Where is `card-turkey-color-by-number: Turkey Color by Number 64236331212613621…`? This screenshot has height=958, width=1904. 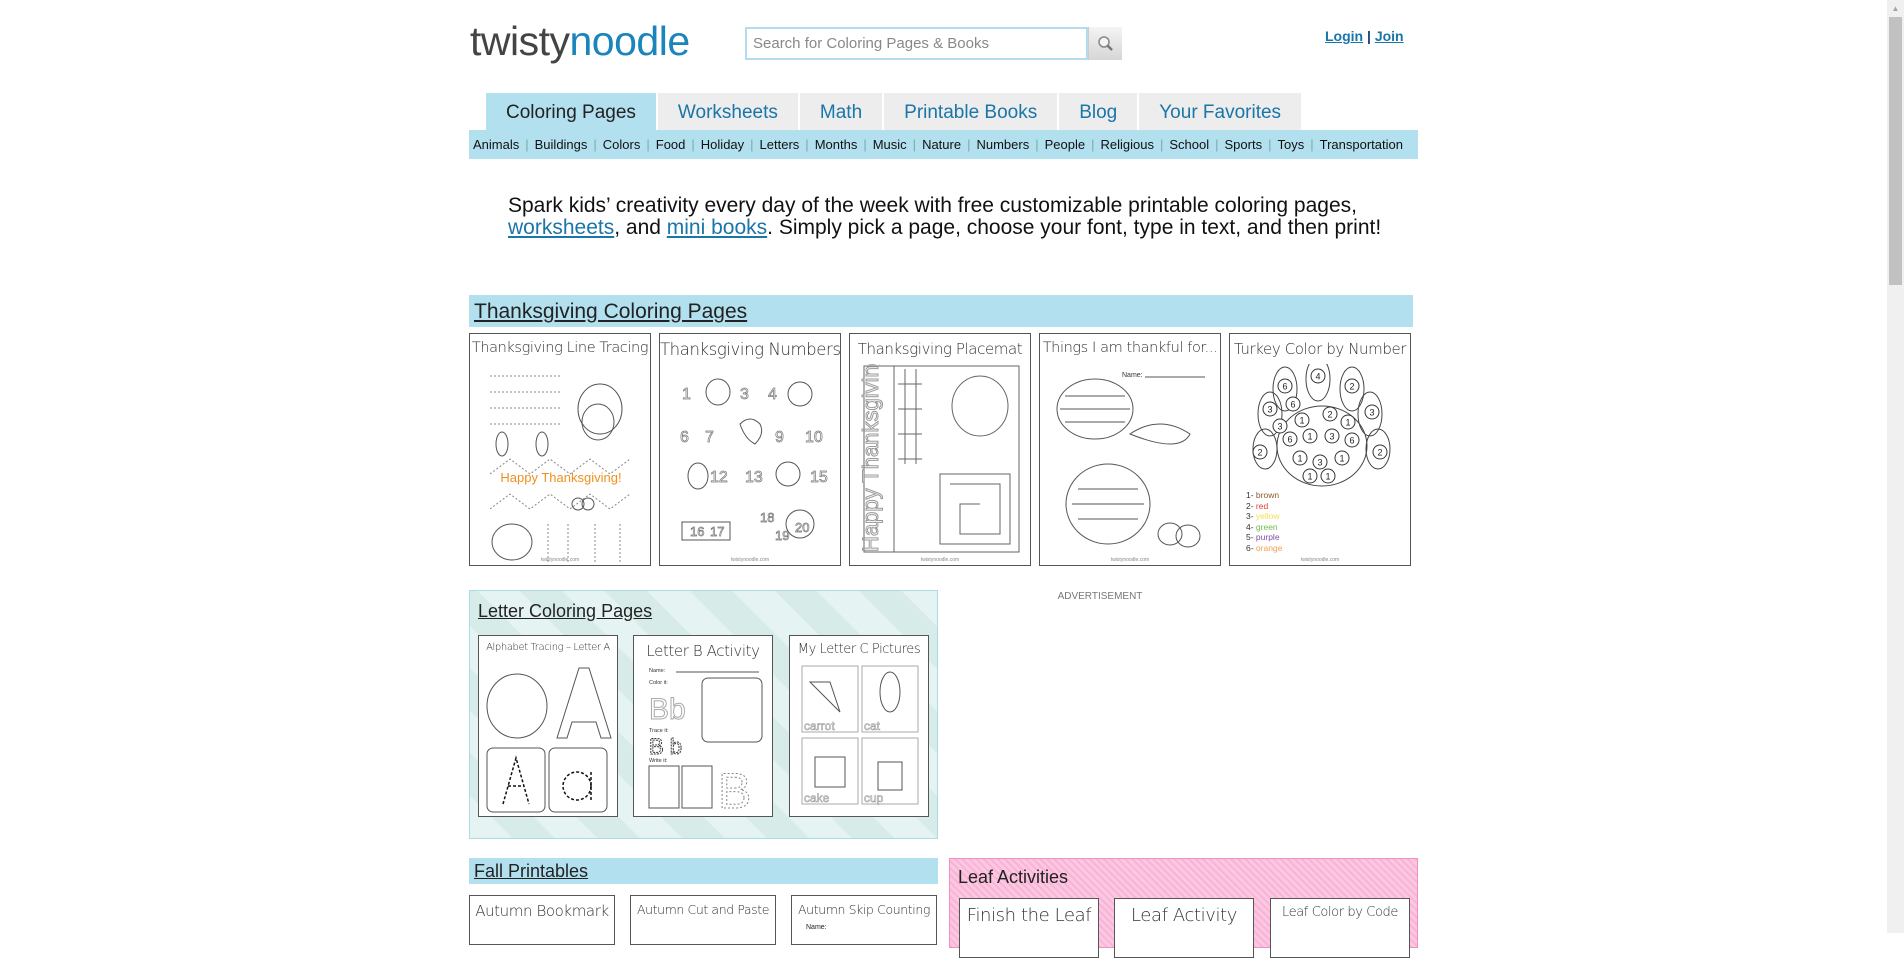
card-turkey-color-by-number: Turkey Color by Number 64236331212613621… is located at coordinates (1320, 449).